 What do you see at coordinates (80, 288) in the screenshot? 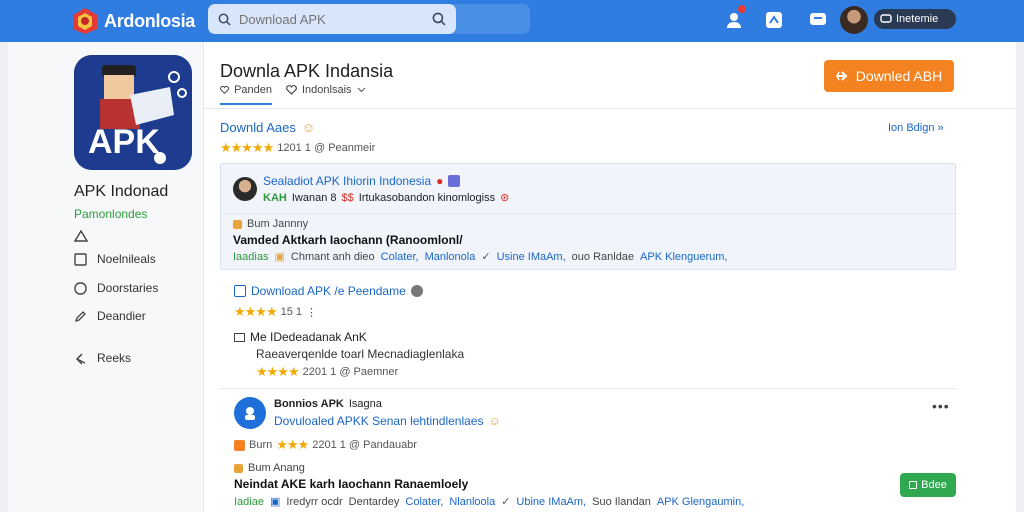
I see `circle-icon` at bounding box center [80, 288].